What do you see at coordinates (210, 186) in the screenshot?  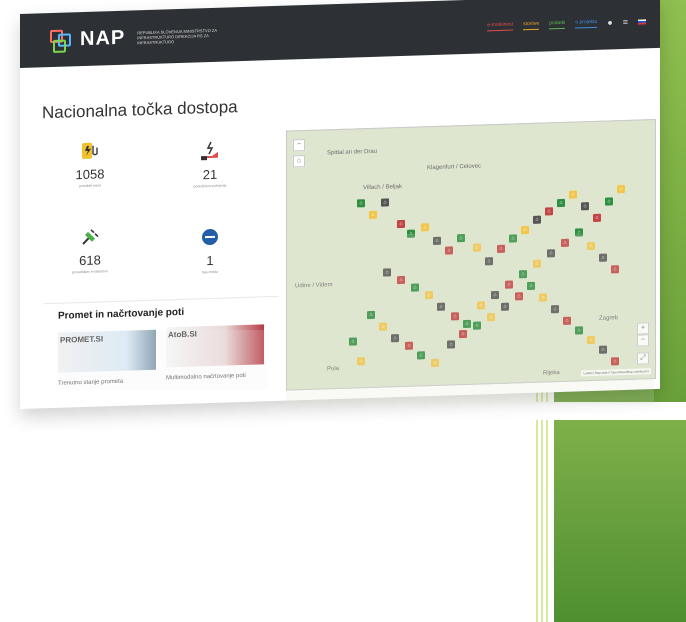 I see `stat-label: ponudnikov polnjenja` at bounding box center [210, 186].